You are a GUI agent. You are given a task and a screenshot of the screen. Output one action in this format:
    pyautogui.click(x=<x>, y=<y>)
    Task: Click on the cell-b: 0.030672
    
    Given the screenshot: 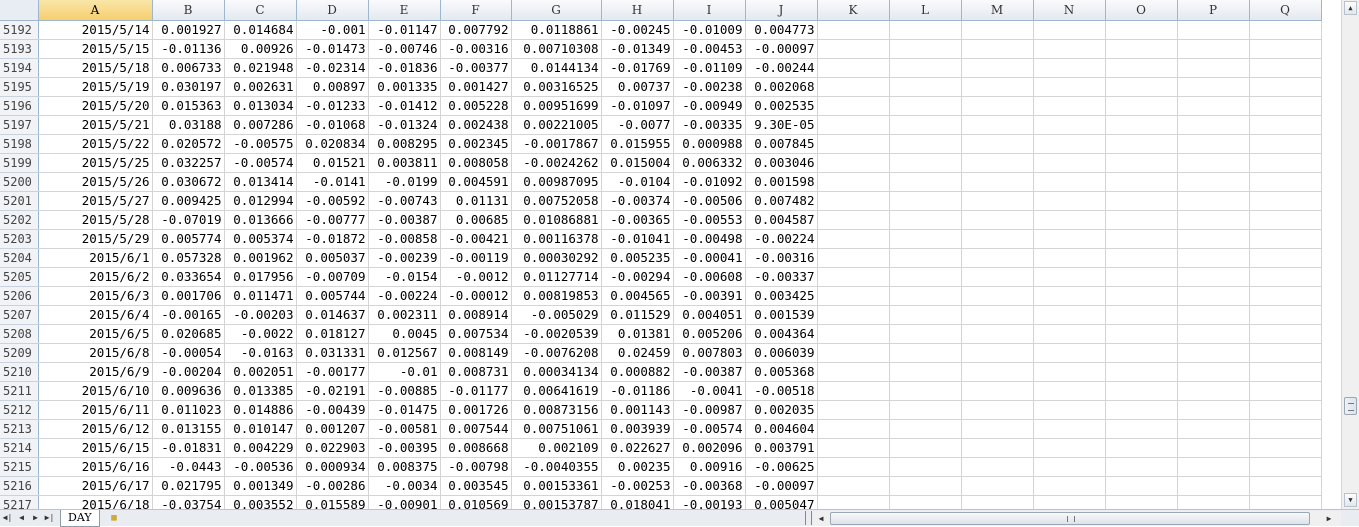 What is the action you would take?
    pyautogui.click(x=188, y=182)
    